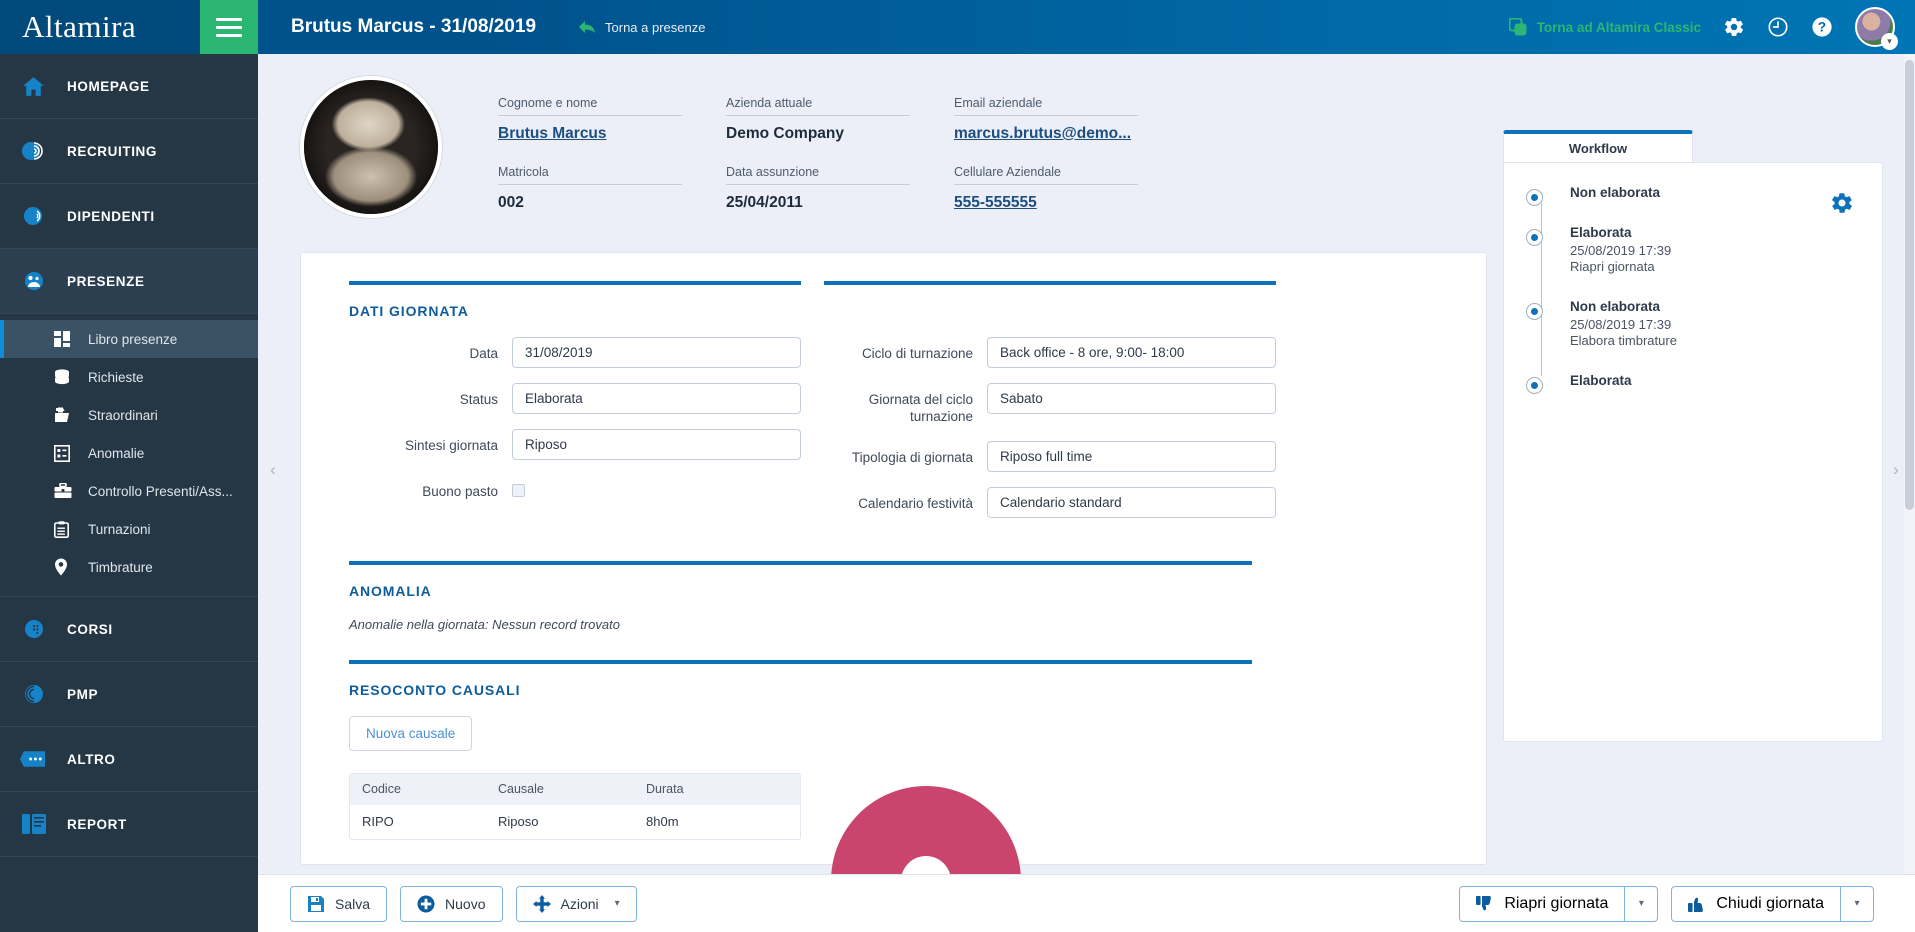  Describe the element at coordinates (1641, 903) in the screenshot. I see `reopen-day-dropdown: ▾` at that location.